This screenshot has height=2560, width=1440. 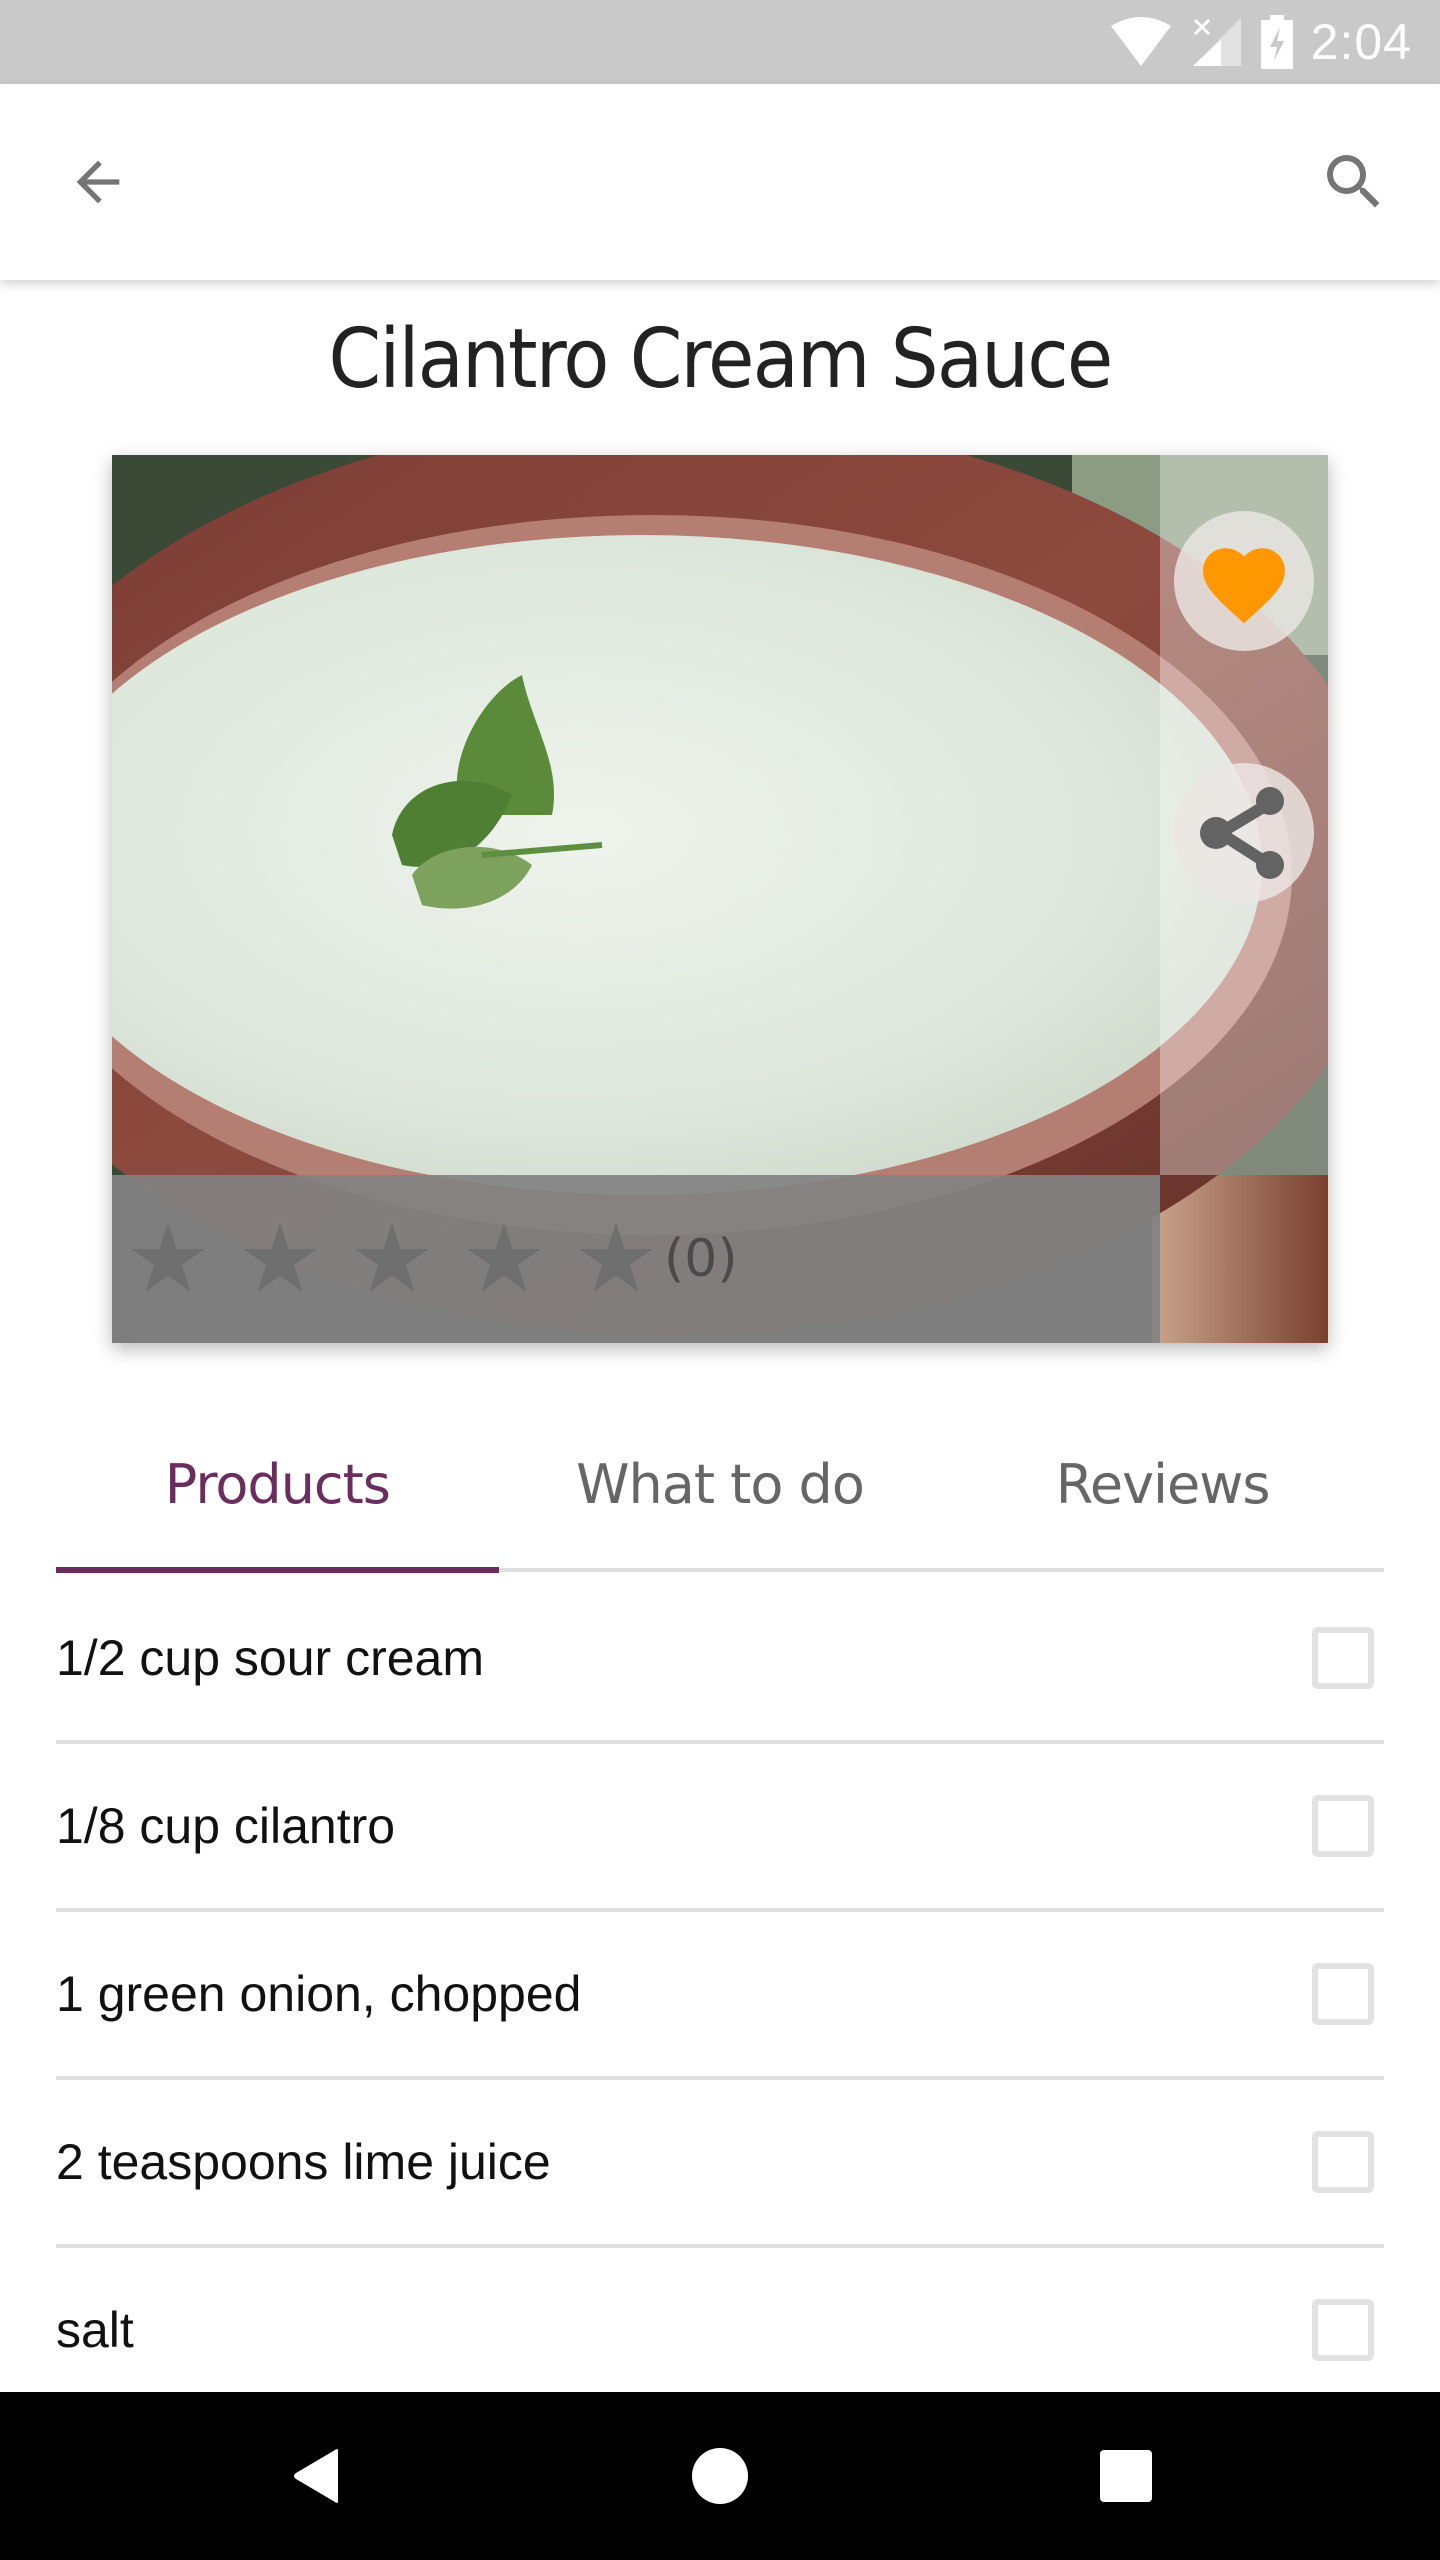 I want to click on search-button, so click(x=1354, y=182).